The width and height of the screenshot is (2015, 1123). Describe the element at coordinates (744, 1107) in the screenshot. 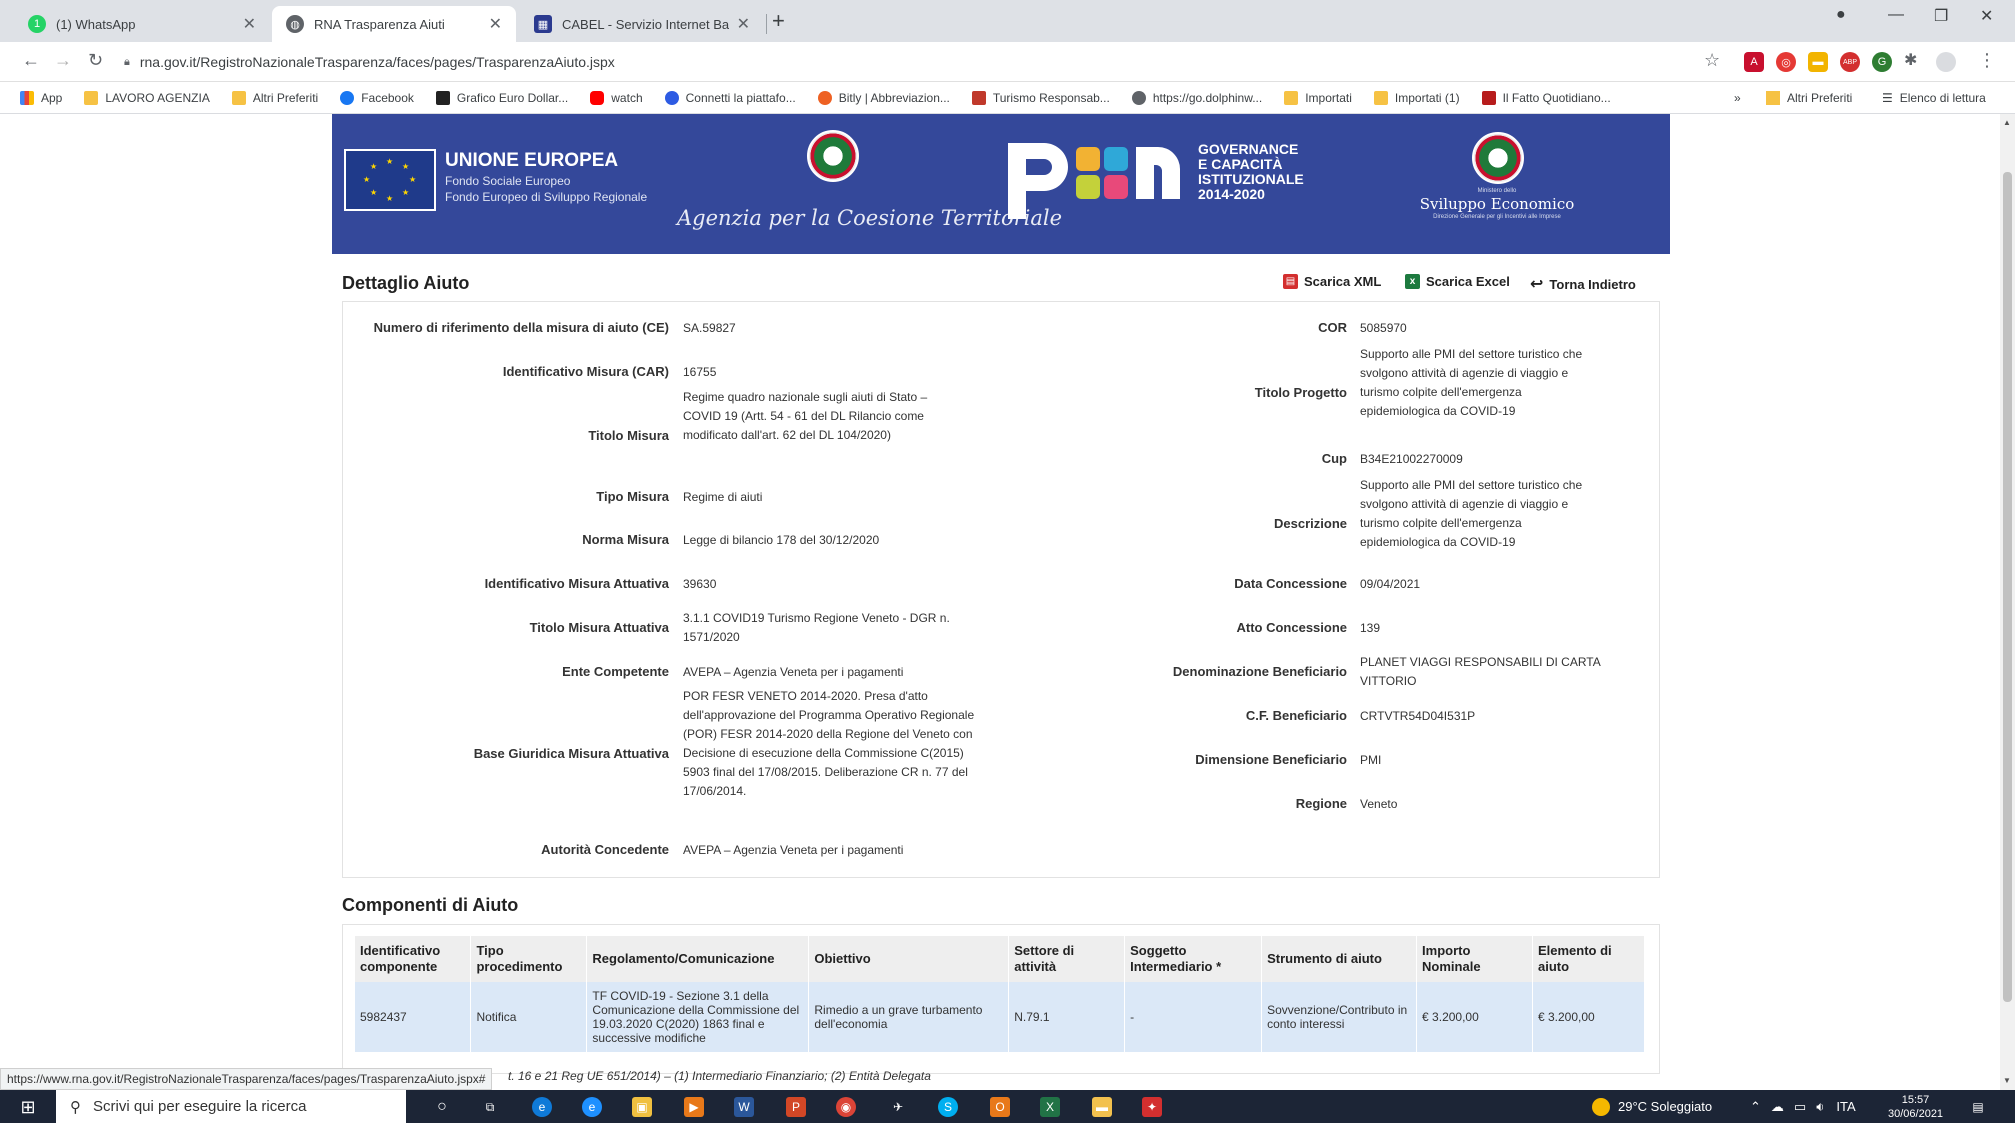

I see `word-icon: W` at that location.